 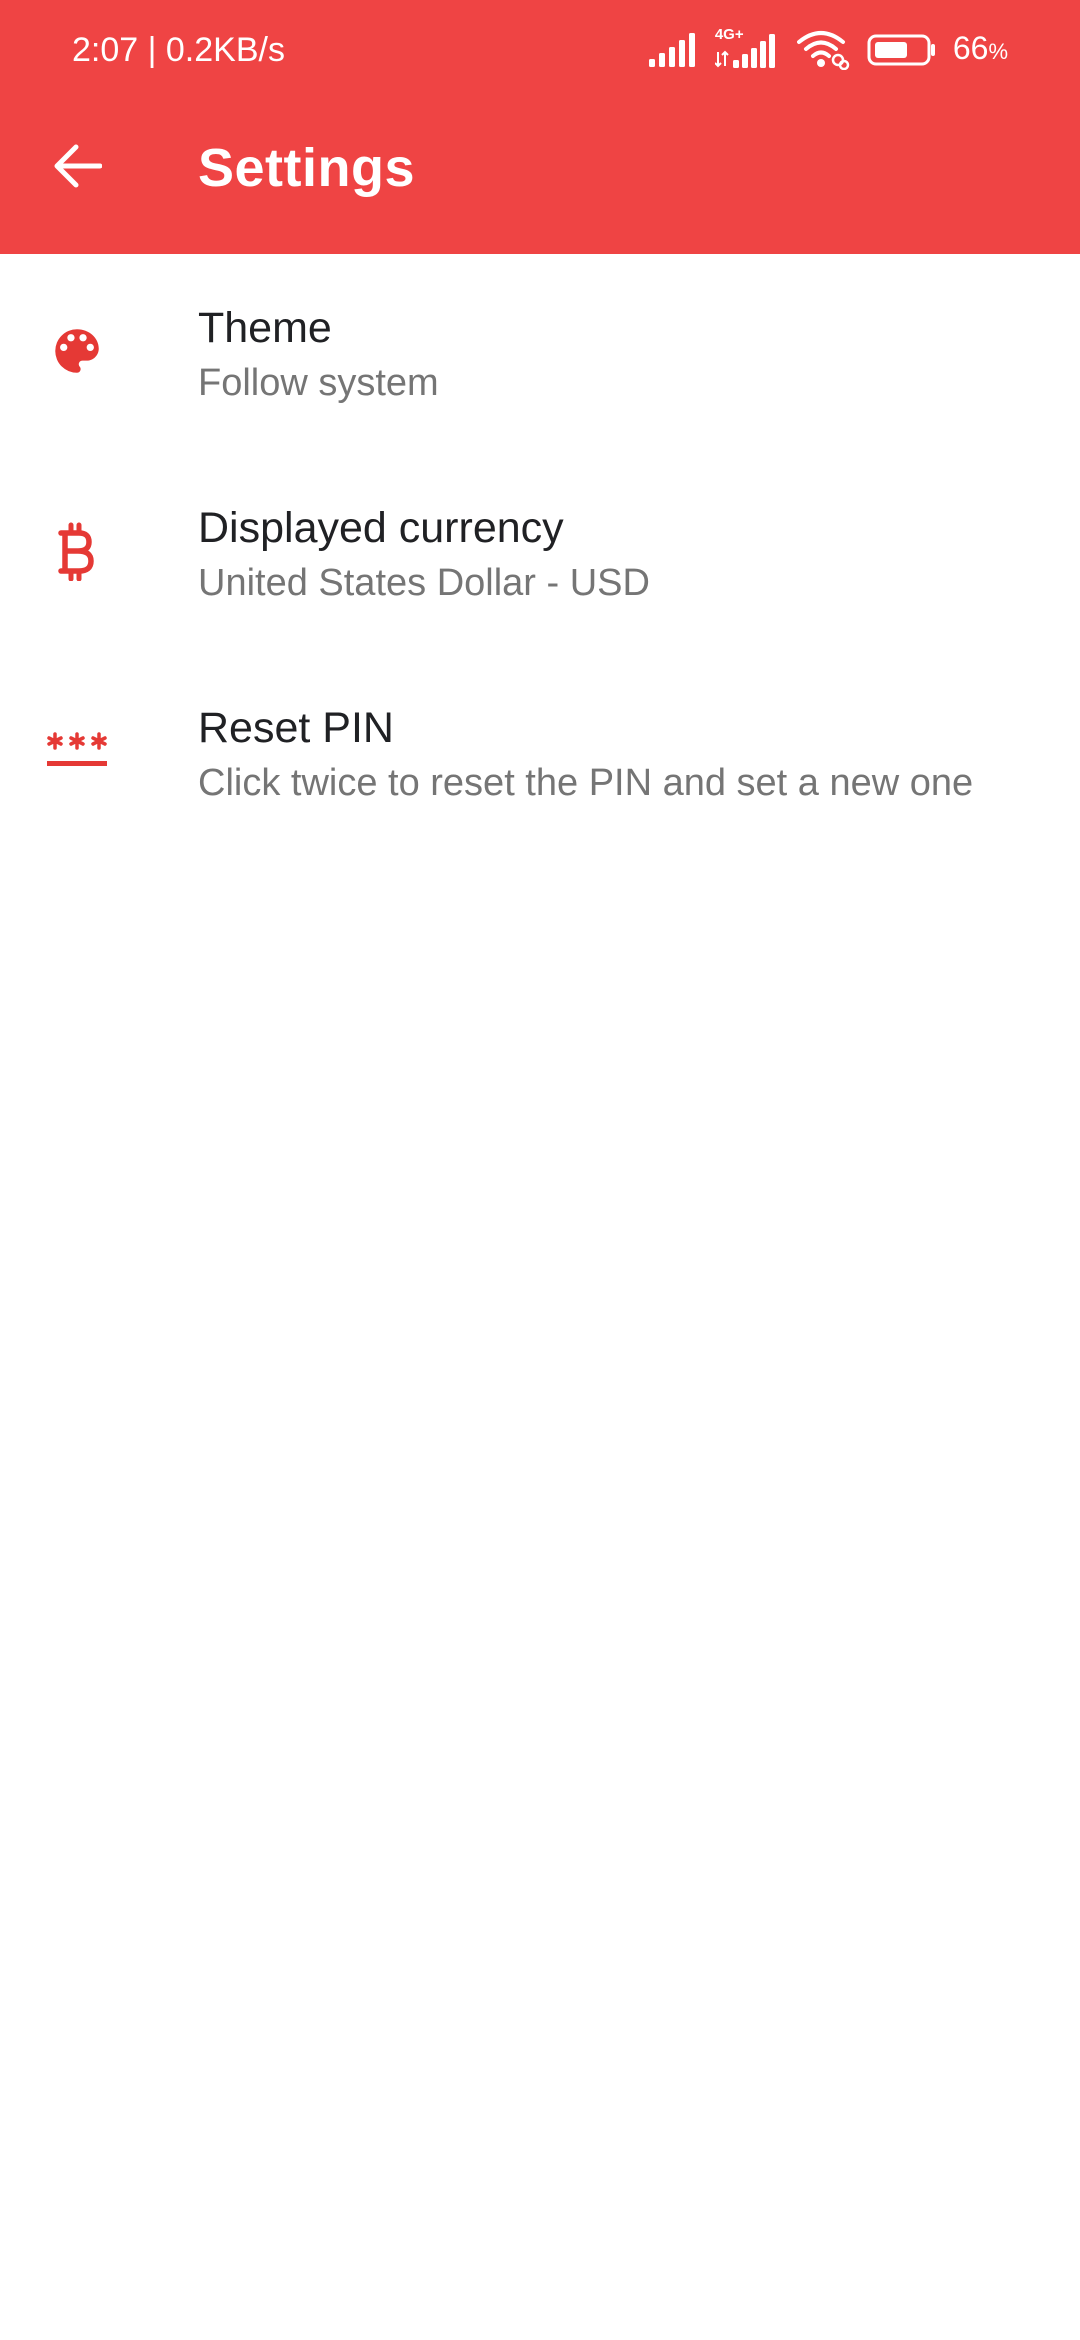 I want to click on arrow-left-icon, so click(x=78, y=168).